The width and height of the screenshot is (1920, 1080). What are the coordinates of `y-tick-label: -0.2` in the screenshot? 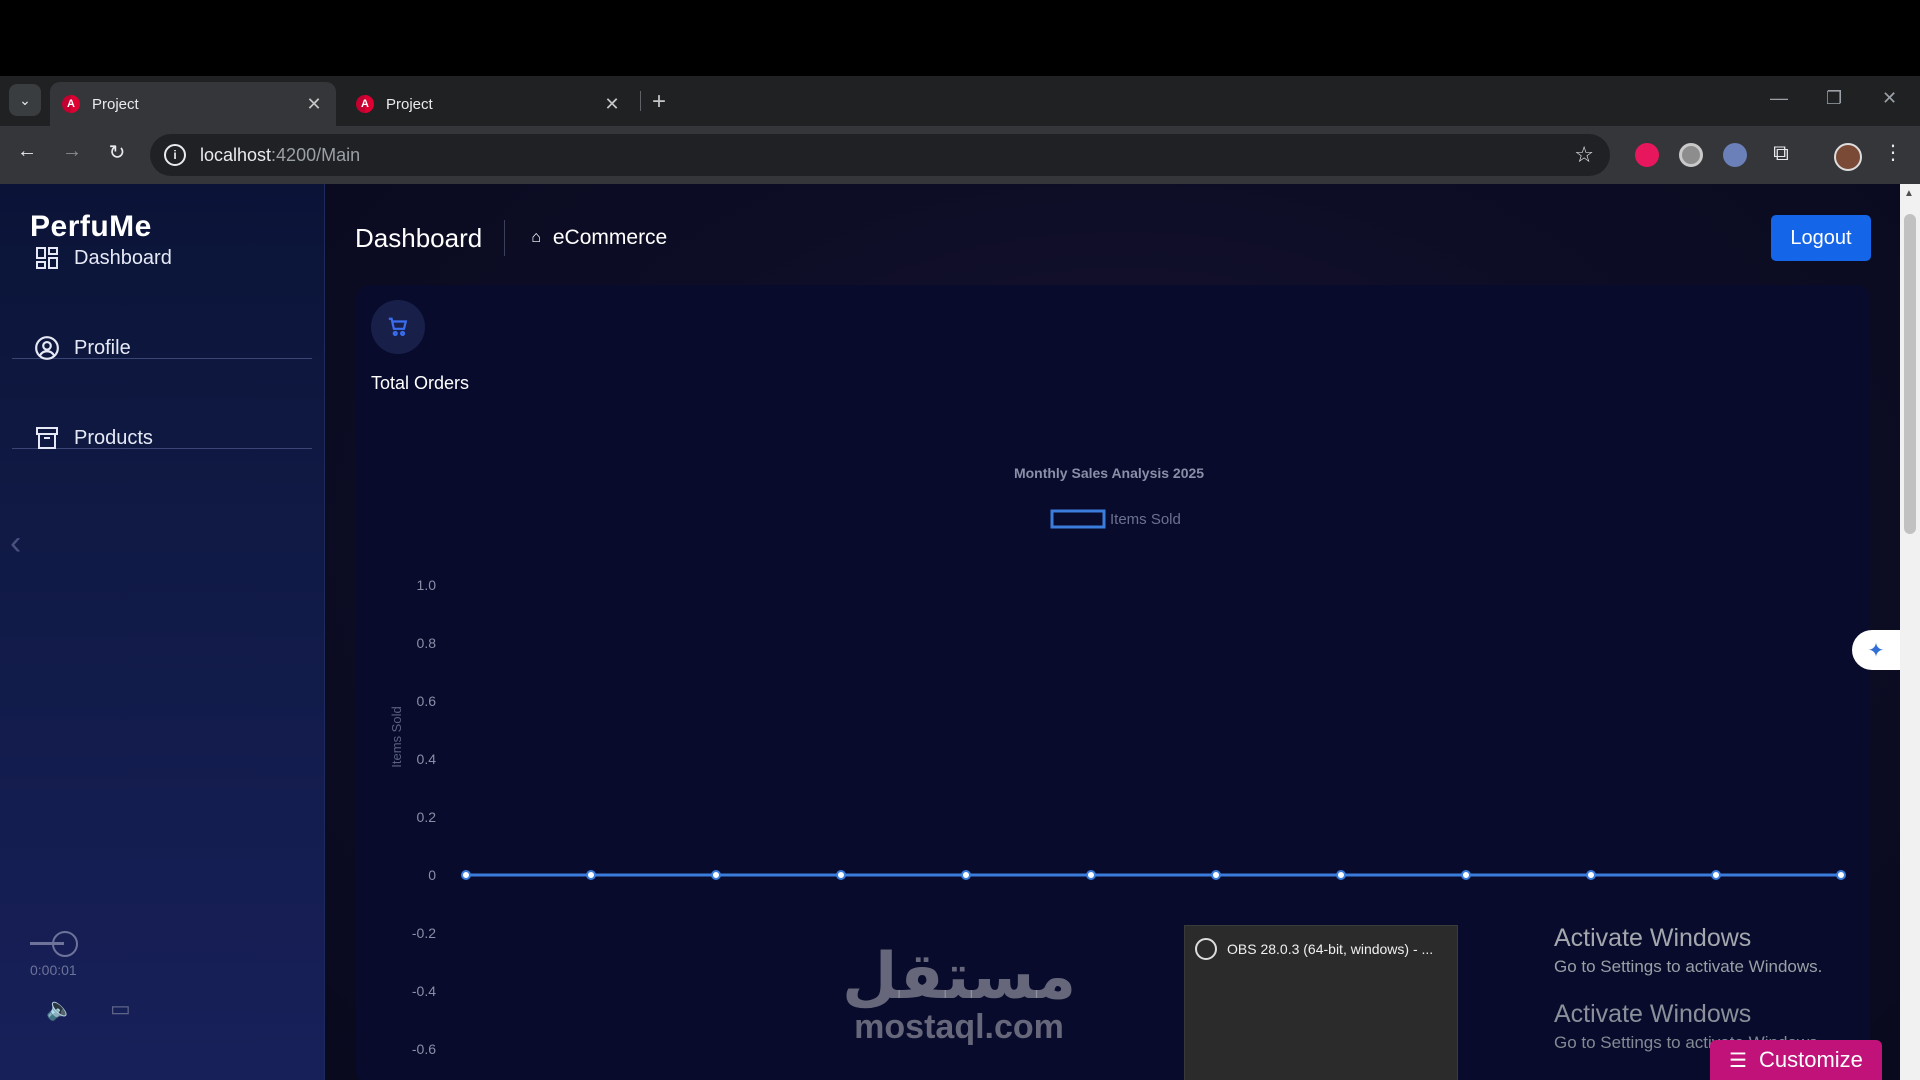 It's located at (424, 933).